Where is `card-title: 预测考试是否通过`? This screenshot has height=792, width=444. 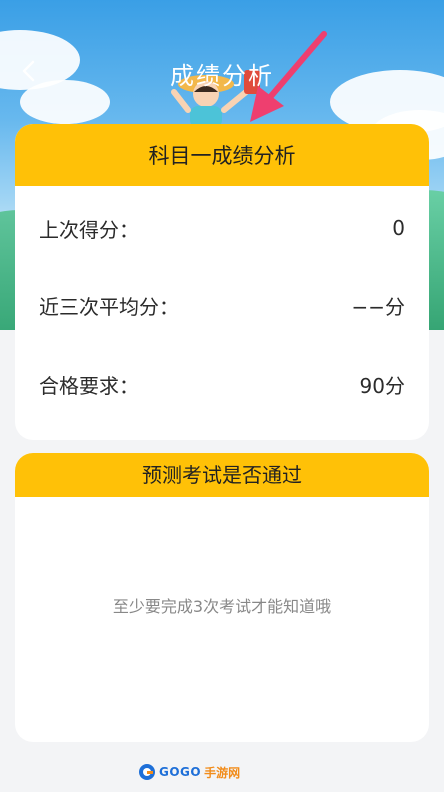 card-title: 预测考试是否通过 is located at coordinates (222, 475).